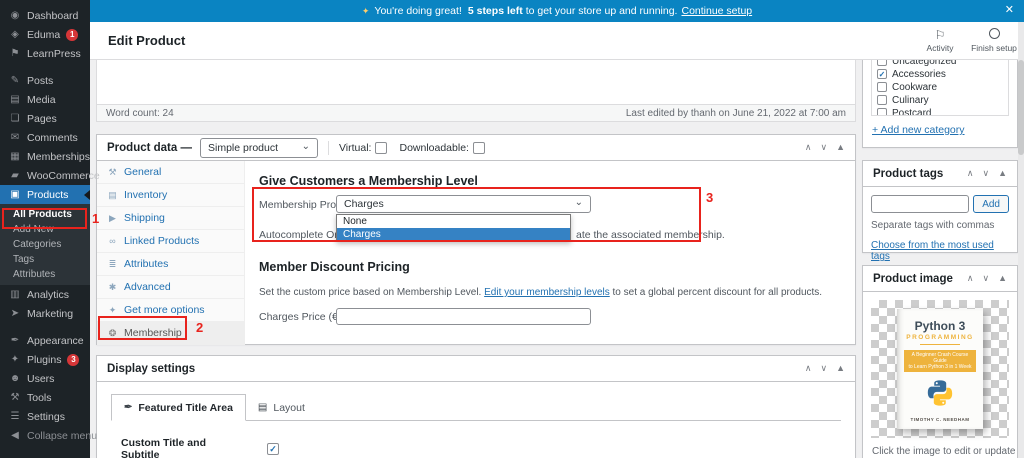  Describe the element at coordinates (45, 359) in the screenshot. I see `sidebar-item-plugins: ✦ Plugins 3` at that location.